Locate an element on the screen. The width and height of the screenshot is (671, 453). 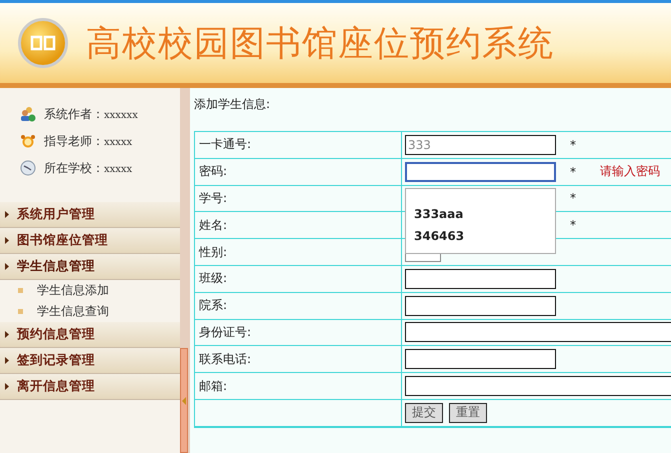
system-title: 高校校园图书馆座位预约系统 is located at coordinates (320, 44).